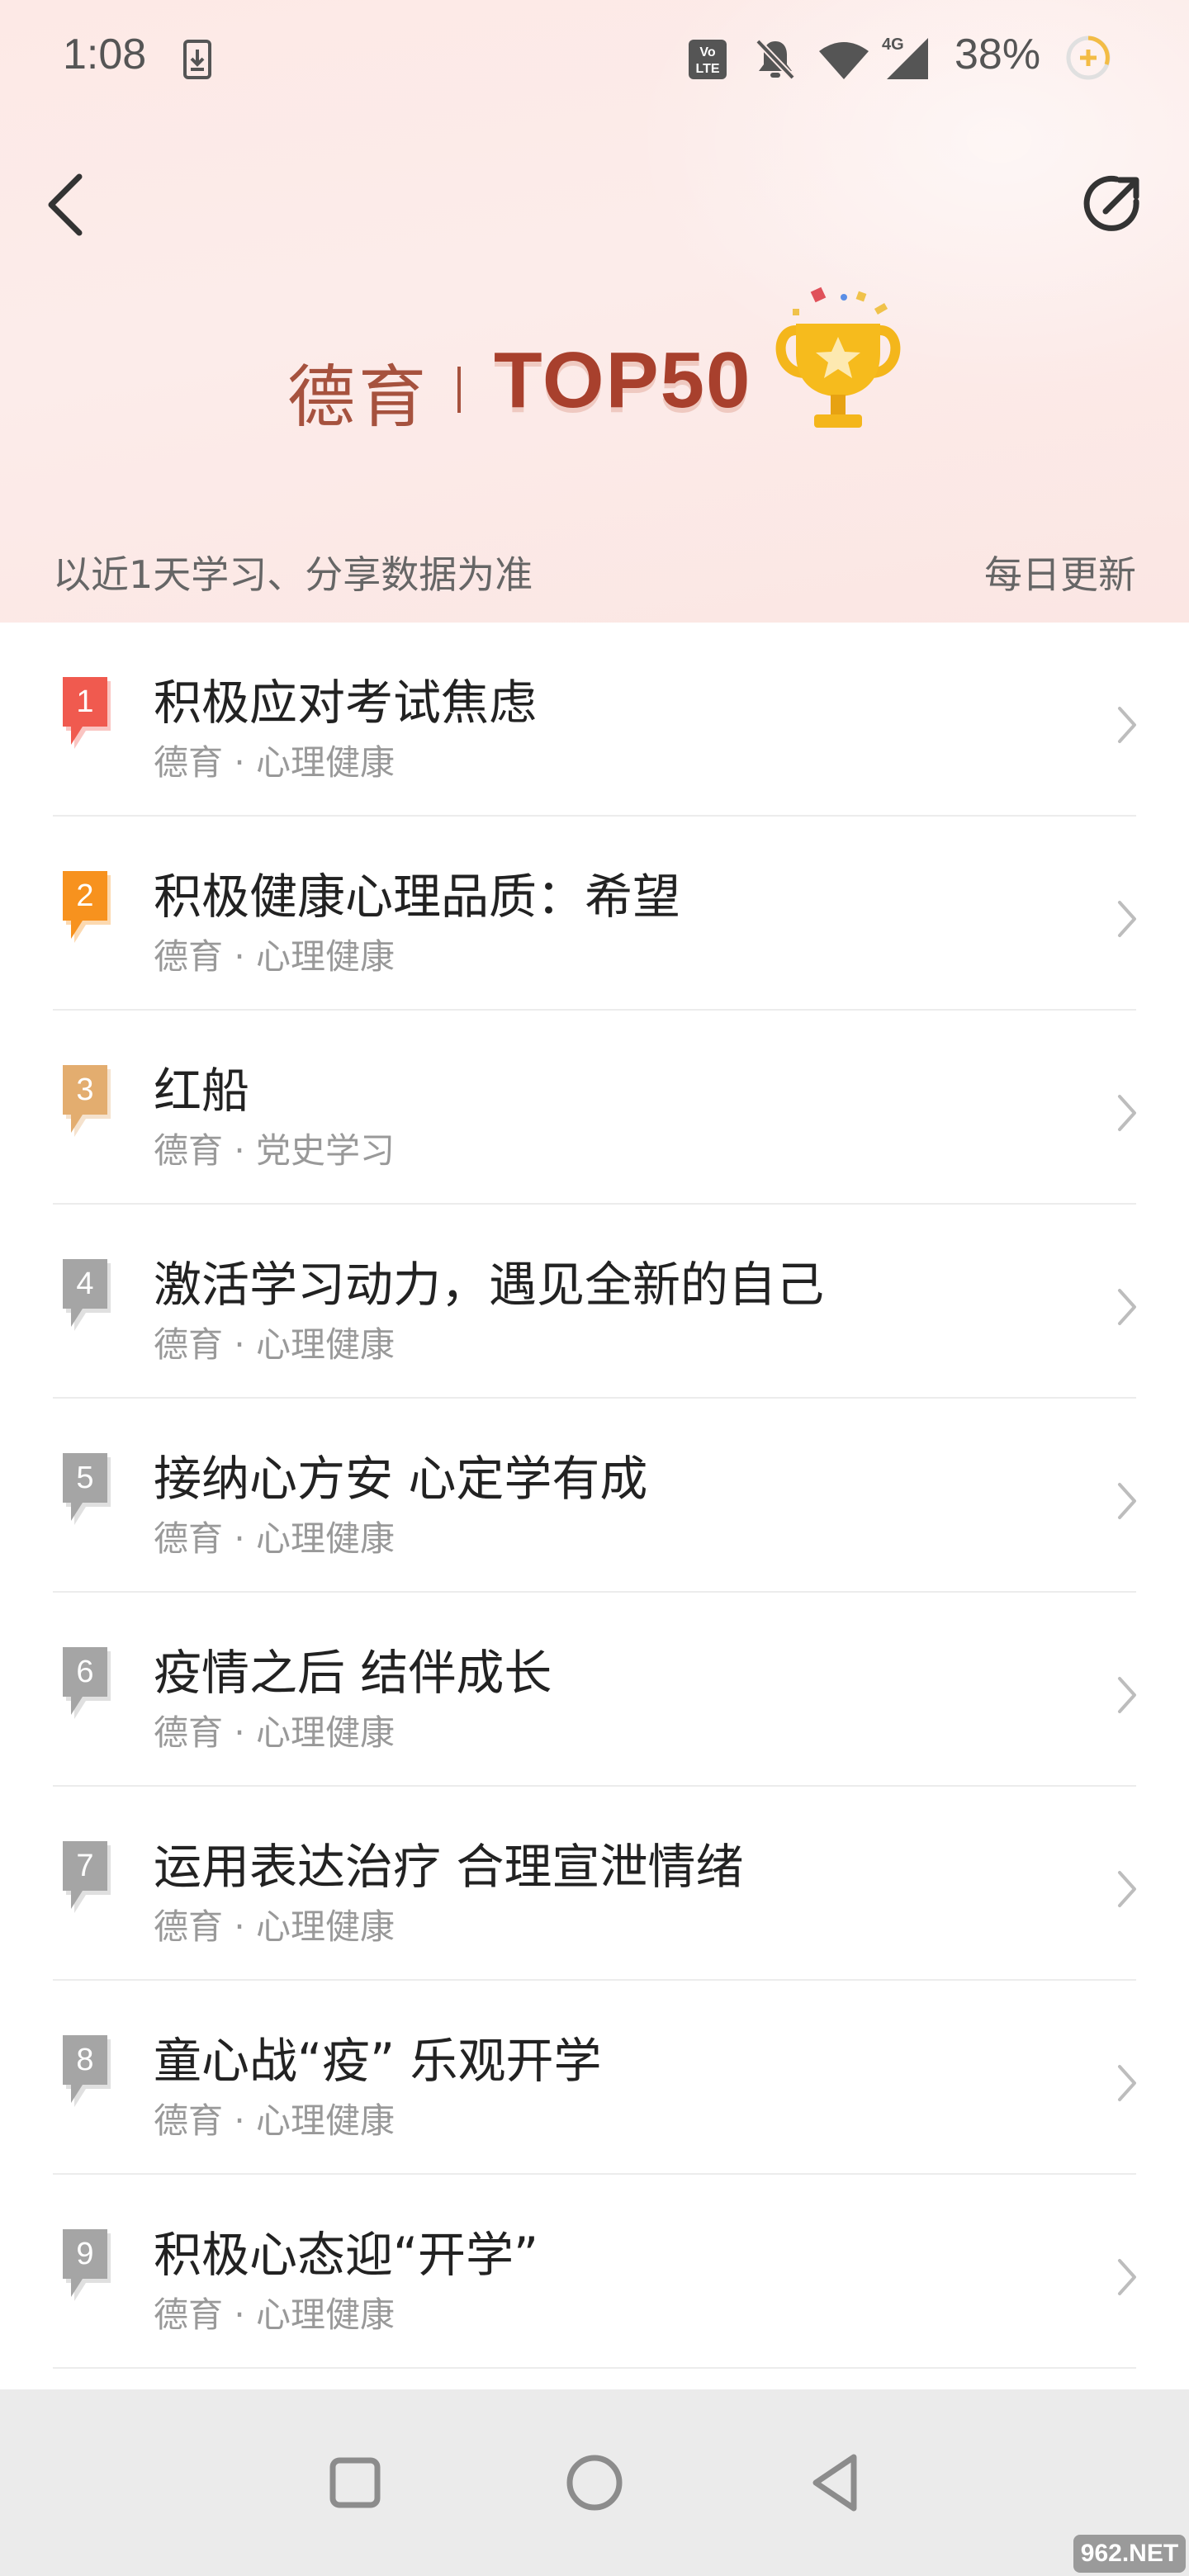  I want to click on svg-text: Vo, so click(707, 52).